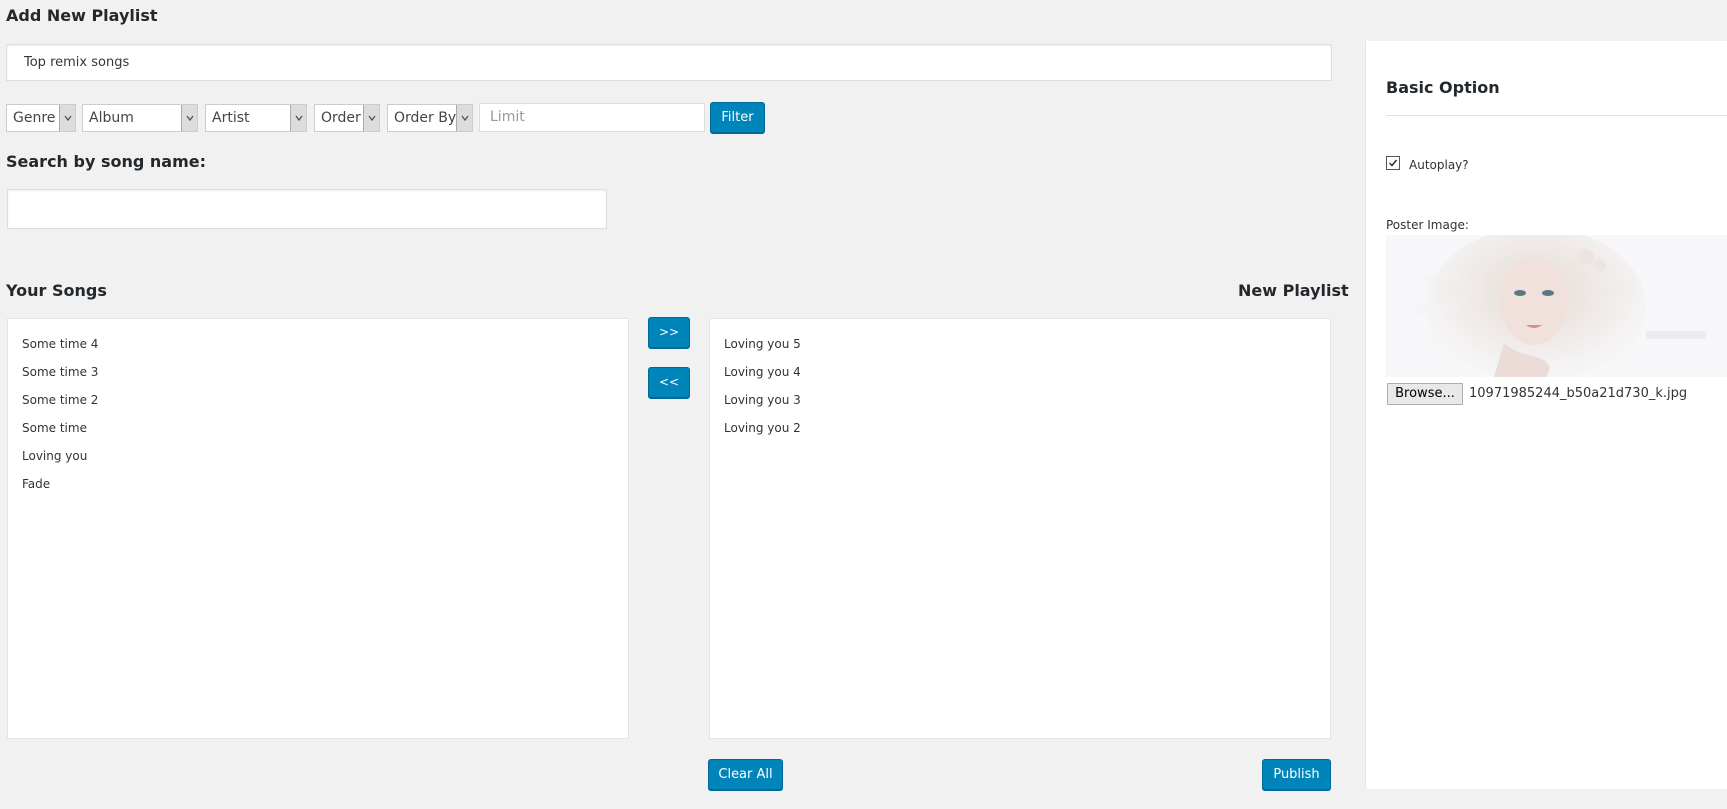 This screenshot has height=809, width=1727. What do you see at coordinates (1027, 349) in the screenshot?
I see `list-item: Loving you 5` at bounding box center [1027, 349].